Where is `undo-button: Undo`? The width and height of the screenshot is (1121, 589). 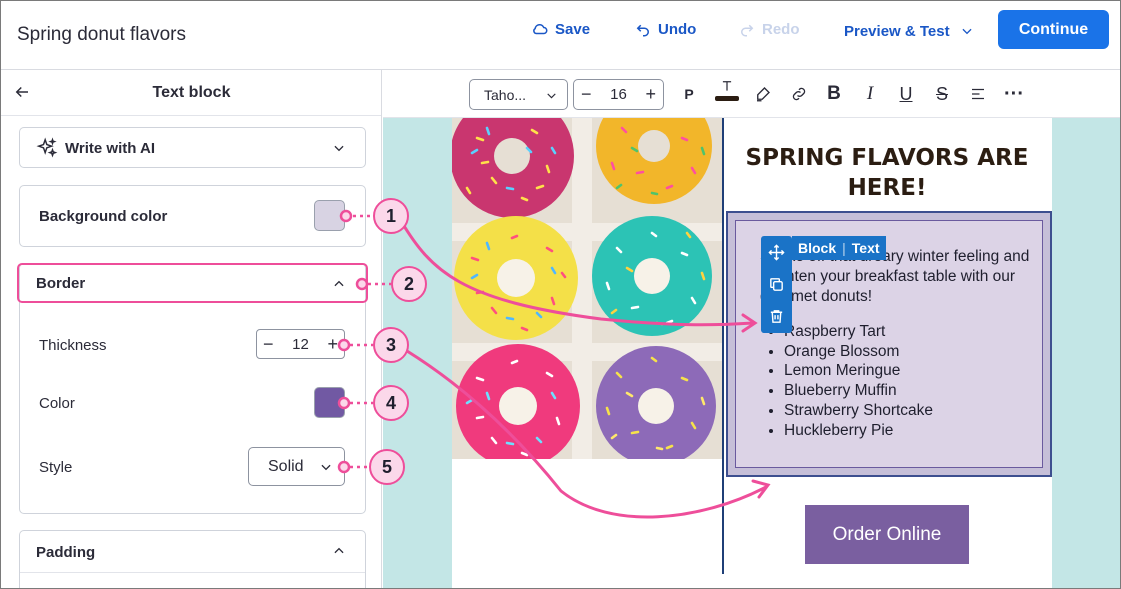 undo-button: Undo is located at coordinates (665, 29).